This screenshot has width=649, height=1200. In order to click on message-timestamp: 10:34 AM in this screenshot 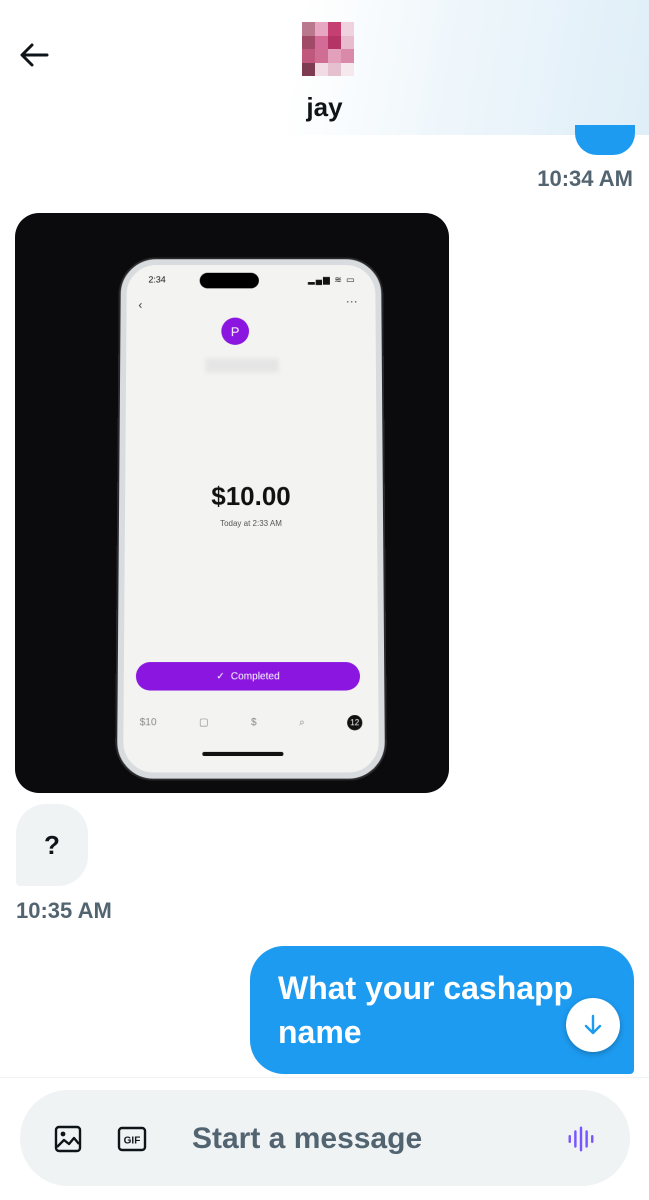, I will do `click(585, 178)`.